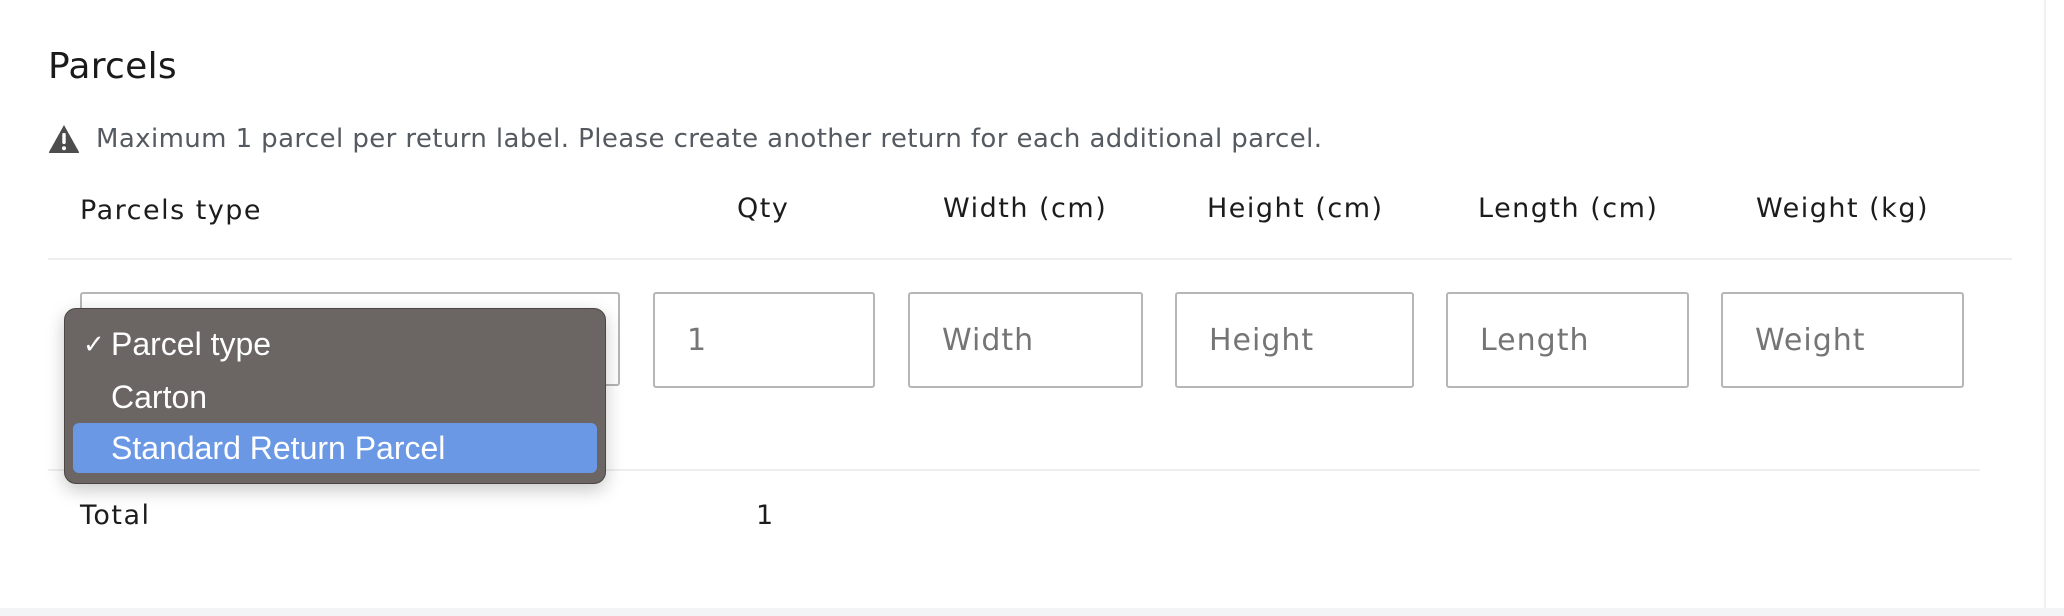  Describe the element at coordinates (1294, 340) in the screenshot. I see `height-input` at that location.